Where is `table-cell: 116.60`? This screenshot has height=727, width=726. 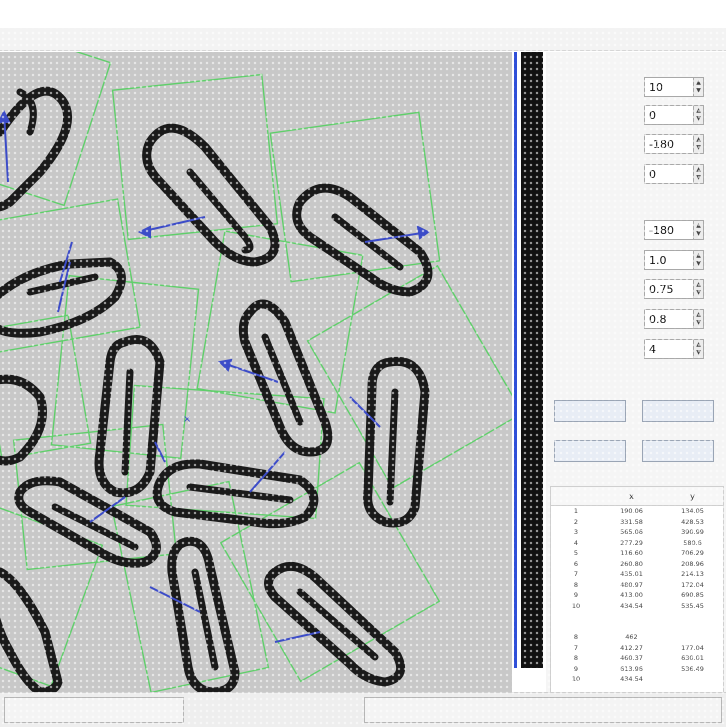
table-cell: 116.60 is located at coordinates (631, 553).